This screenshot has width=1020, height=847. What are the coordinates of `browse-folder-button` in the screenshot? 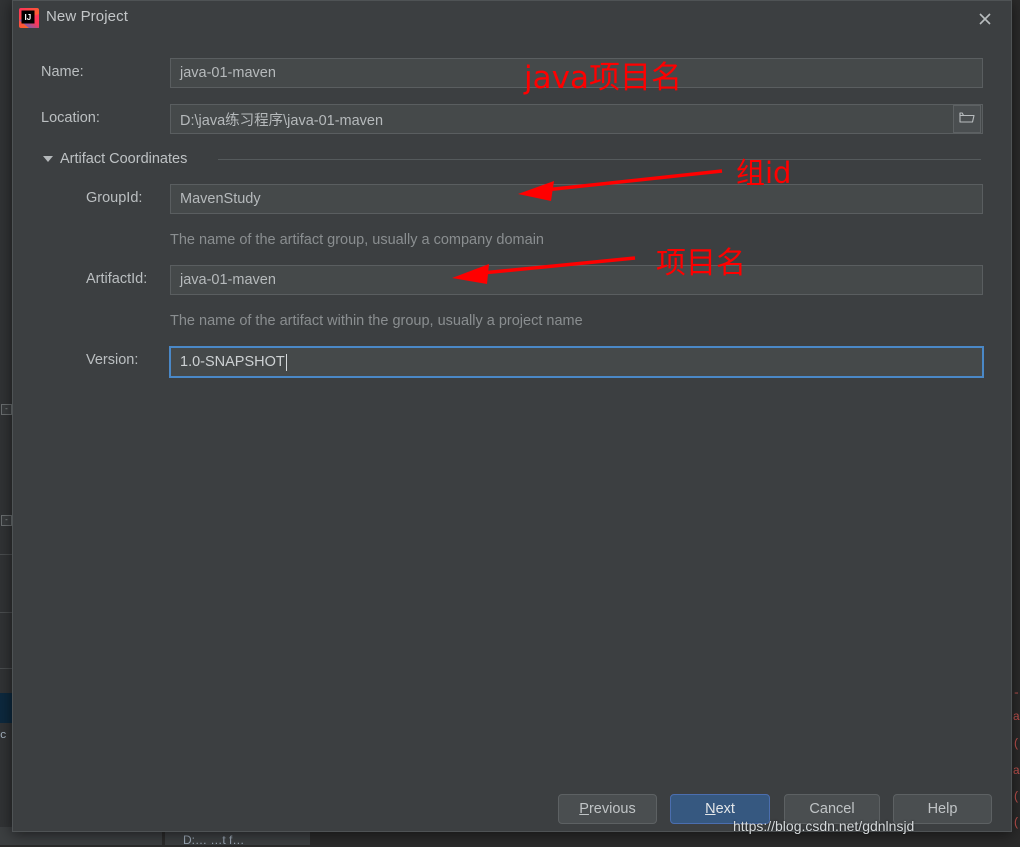 It's located at (967, 119).